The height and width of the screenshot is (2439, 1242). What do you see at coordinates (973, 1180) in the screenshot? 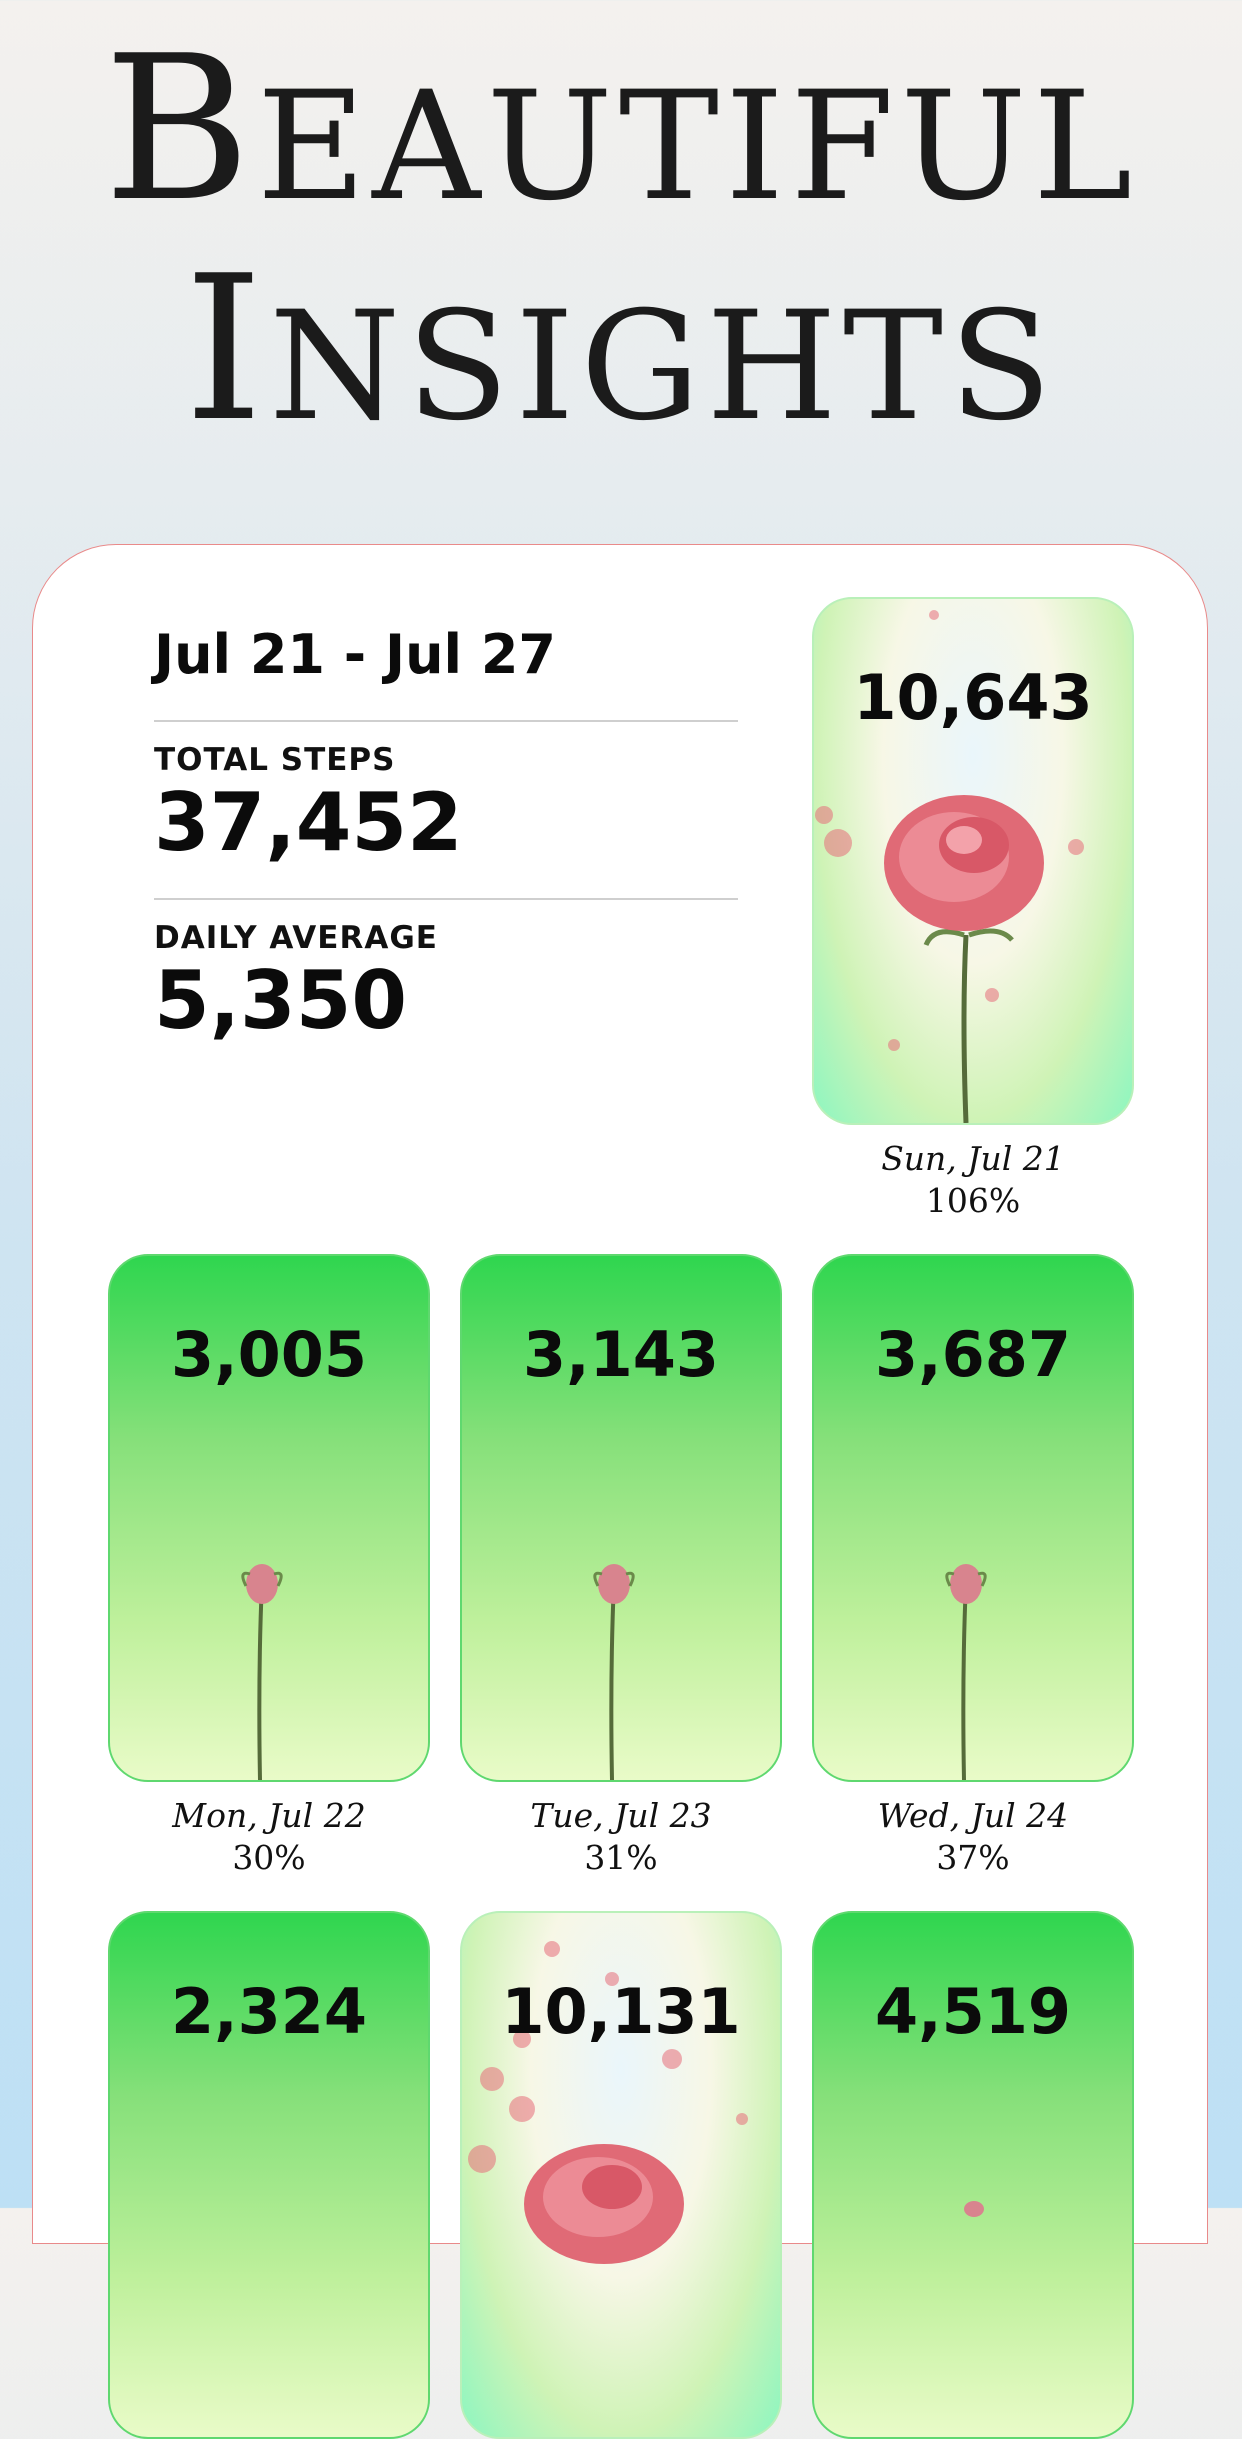
I see `day-caption-sun: Sun, Jul 21 106%` at bounding box center [973, 1180].